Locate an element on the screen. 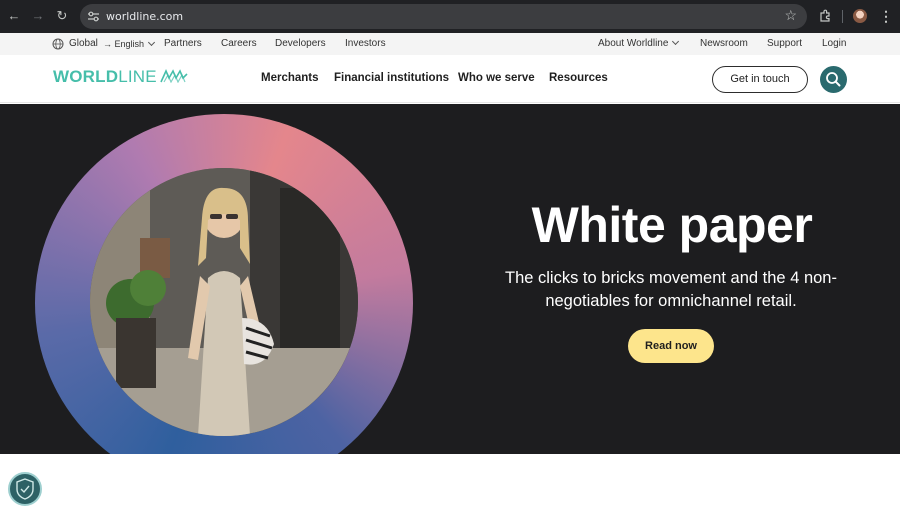  cookie-consent-shield-button is located at coordinates (25, 489).